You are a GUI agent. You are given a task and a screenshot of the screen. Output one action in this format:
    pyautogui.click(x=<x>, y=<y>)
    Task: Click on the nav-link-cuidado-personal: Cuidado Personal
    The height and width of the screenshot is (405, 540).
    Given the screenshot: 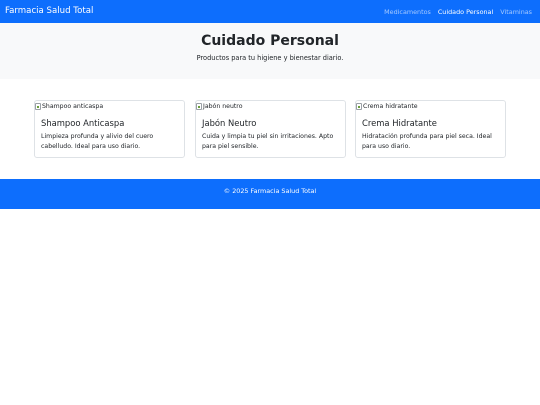 What is the action you would take?
    pyautogui.click(x=465, y=12)
    